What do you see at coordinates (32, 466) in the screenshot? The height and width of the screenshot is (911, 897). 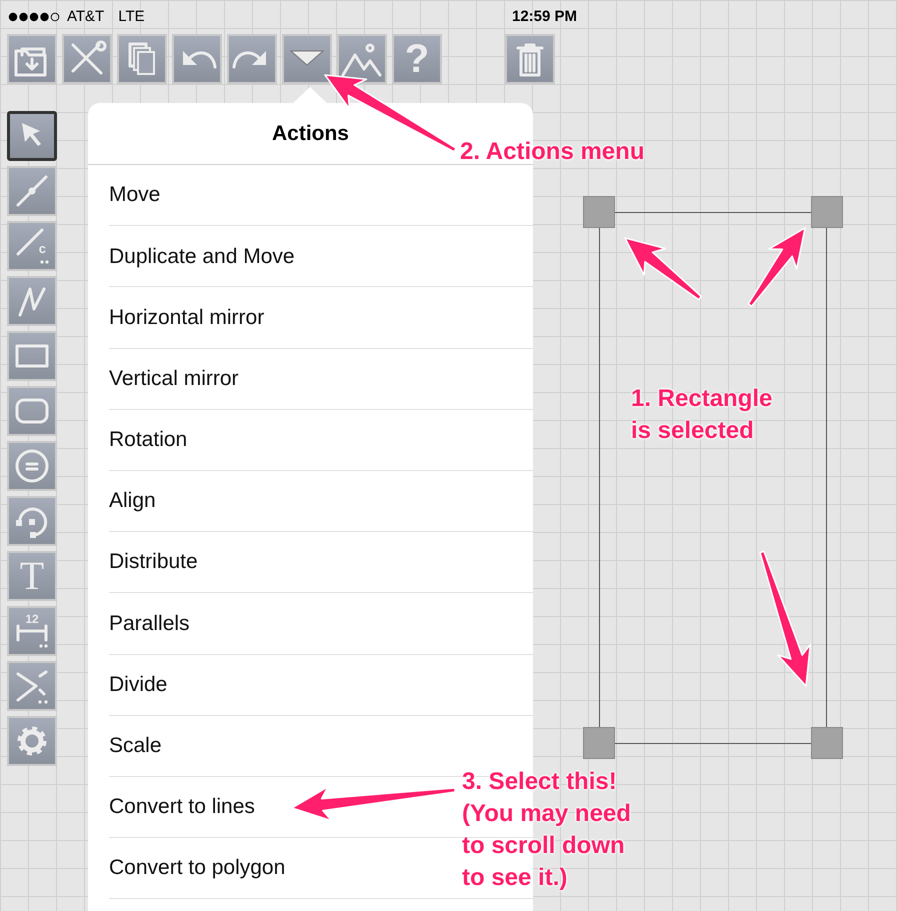 I see `circle-icon` at bounding box center [32, 466].